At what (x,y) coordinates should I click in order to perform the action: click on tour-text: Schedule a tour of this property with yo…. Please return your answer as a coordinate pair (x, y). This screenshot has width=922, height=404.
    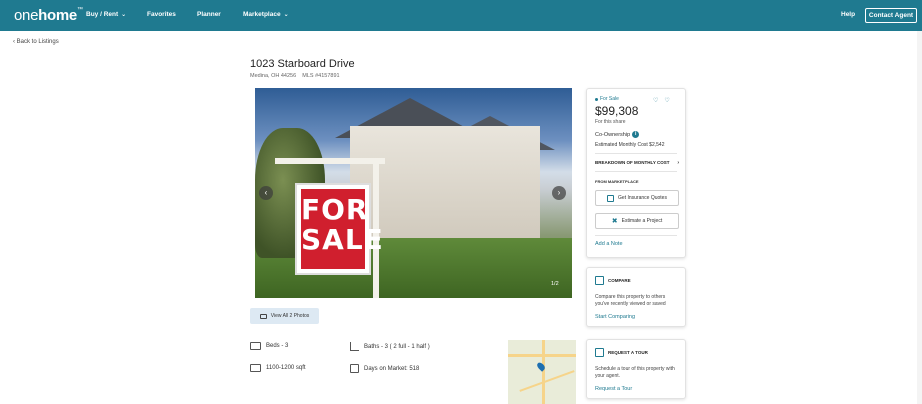
    Looking at the image, I should click on (635, 372).